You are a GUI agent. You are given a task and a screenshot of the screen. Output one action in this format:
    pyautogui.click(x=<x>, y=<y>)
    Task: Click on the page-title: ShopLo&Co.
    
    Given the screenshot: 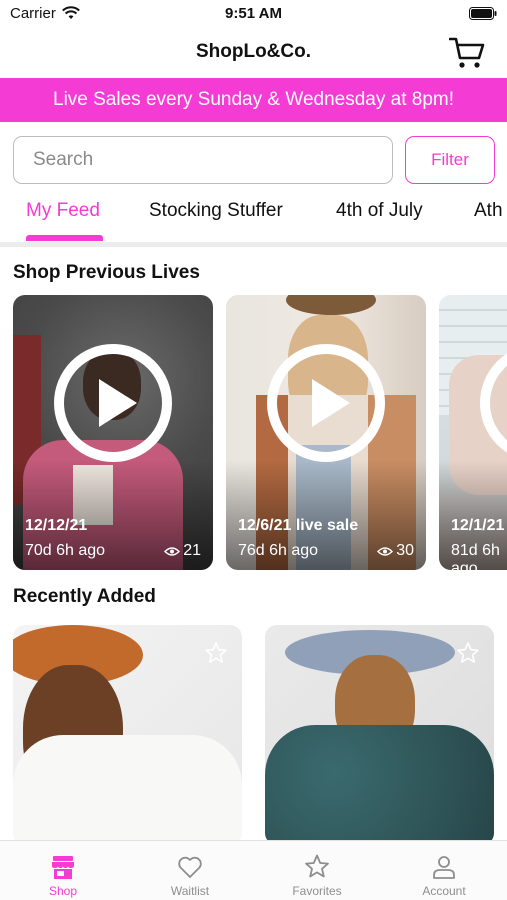 What is the action you would take?
    pyautogui.click(x=253, y=51)
    